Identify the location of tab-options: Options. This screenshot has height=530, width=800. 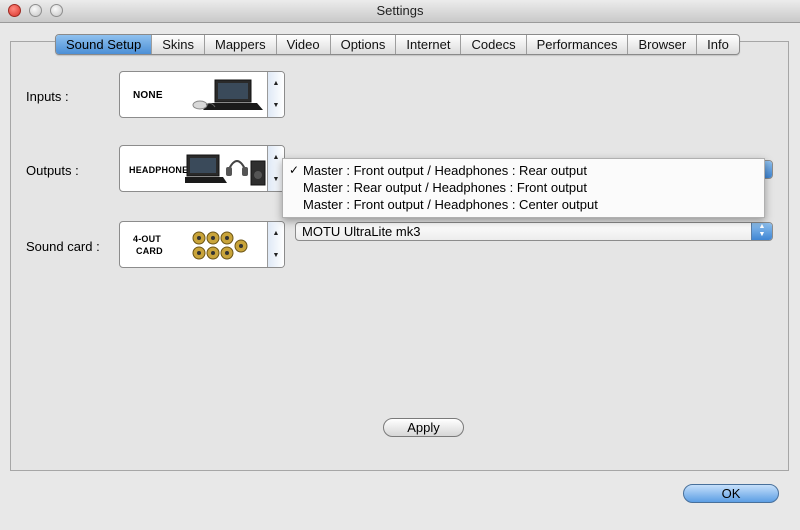
(364, 44).